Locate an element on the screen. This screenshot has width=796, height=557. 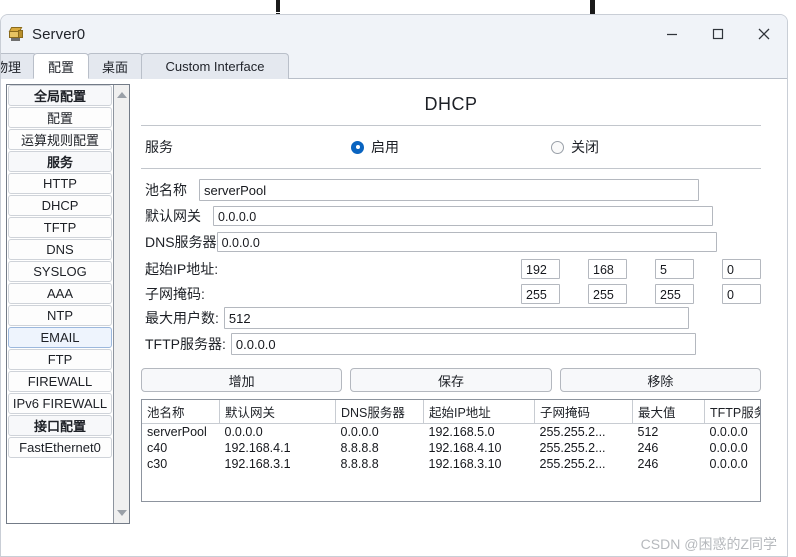
cell-pool-name: c30 is located at coordinates (157, 464).